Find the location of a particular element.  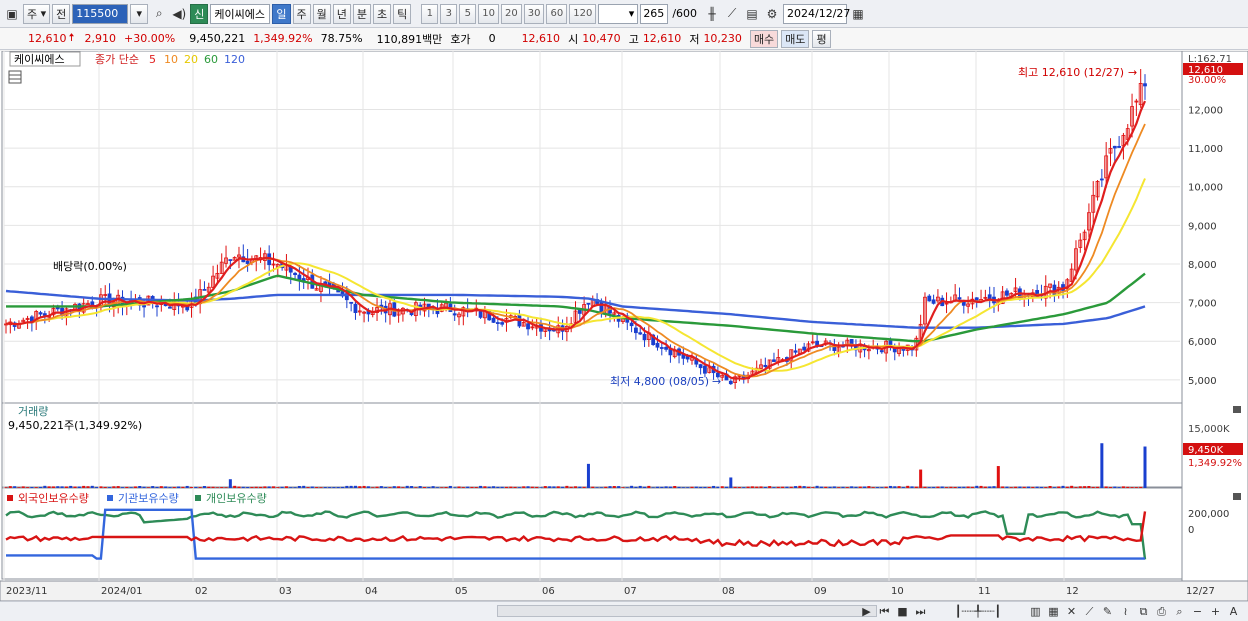

interval-1-button: 1 is located at coordinates (430, 13).